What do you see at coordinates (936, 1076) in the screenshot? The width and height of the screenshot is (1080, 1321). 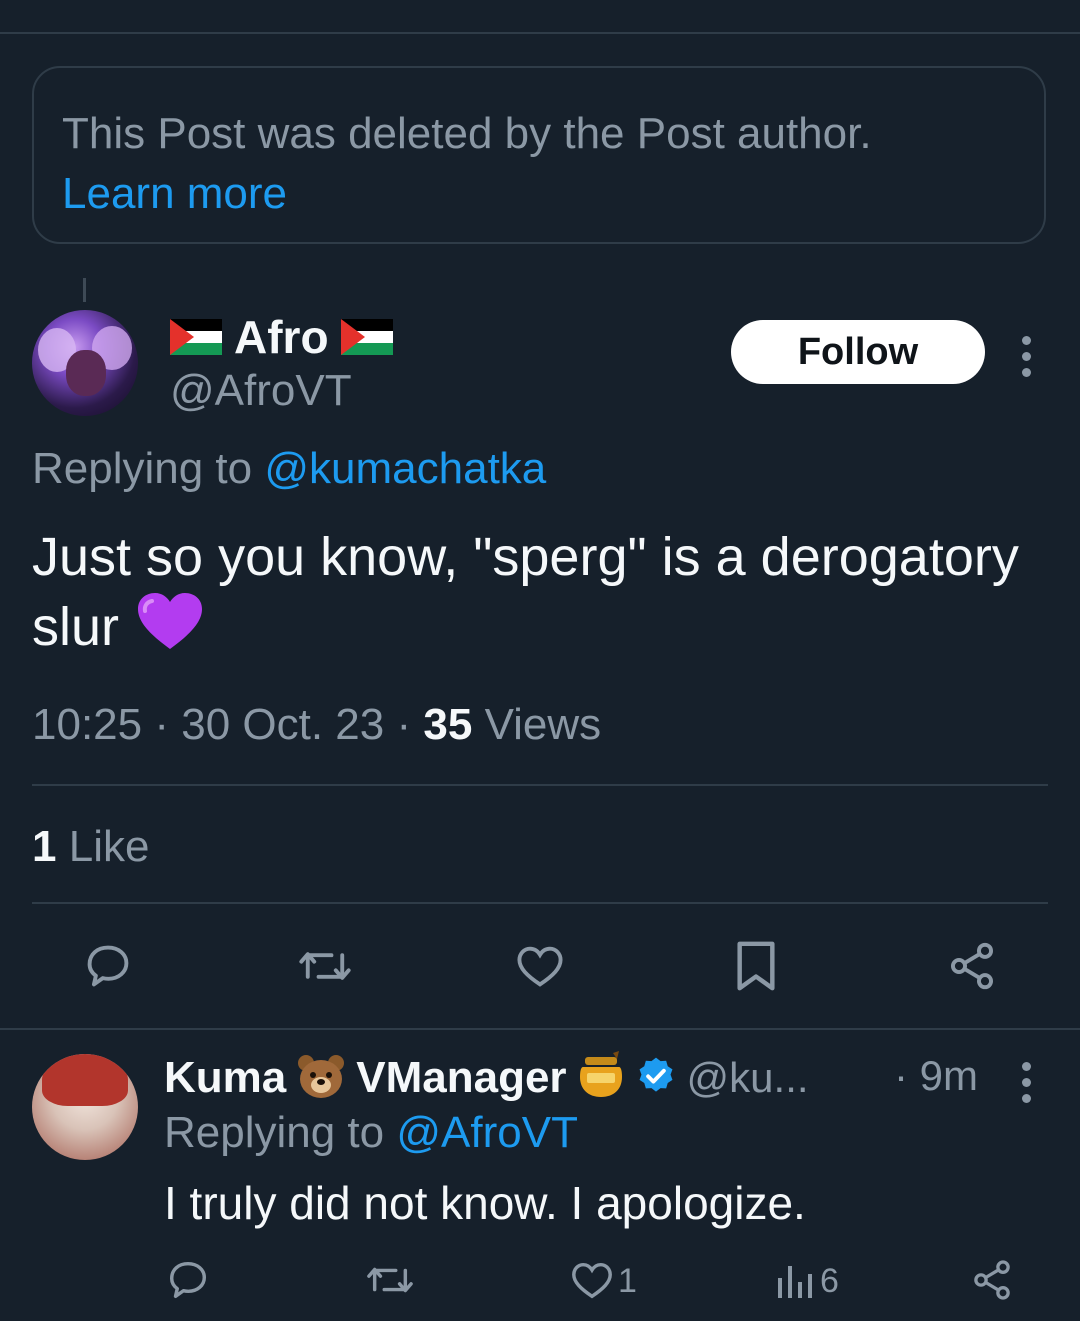 I see `reply-time: · 9m` at bounding box center [936, 1076].